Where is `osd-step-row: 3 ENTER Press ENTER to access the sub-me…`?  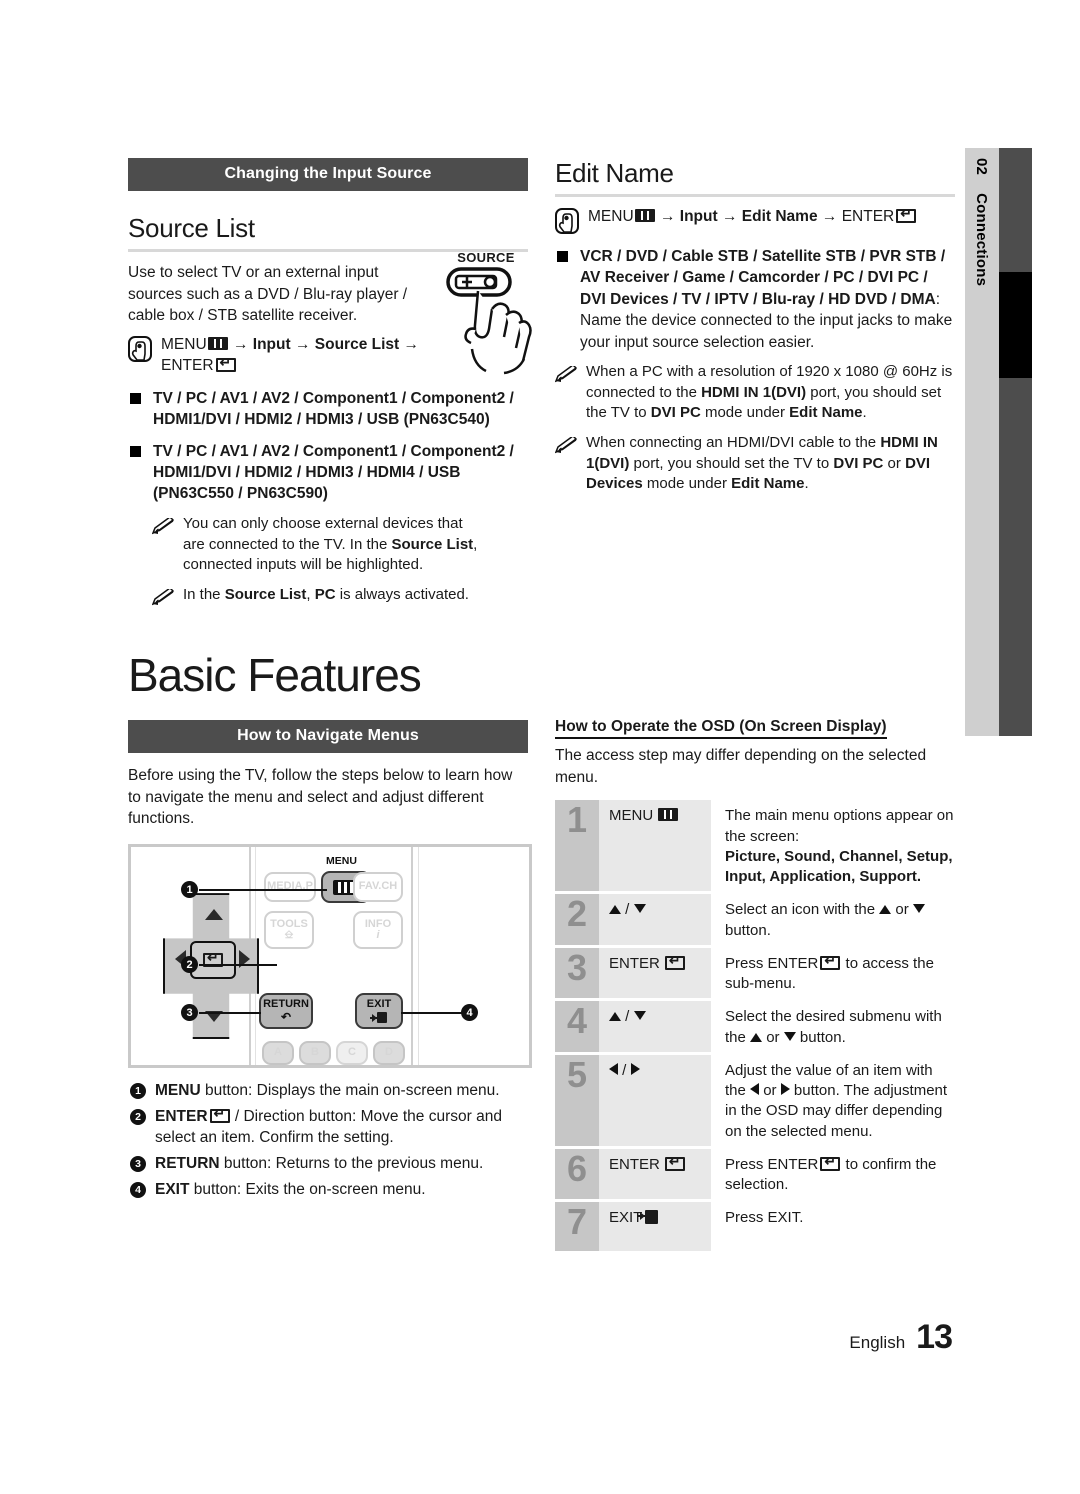 osd-step-row: 3 ENTER Press ENTER to access the sub-me… is located at coordinates (755, 973).